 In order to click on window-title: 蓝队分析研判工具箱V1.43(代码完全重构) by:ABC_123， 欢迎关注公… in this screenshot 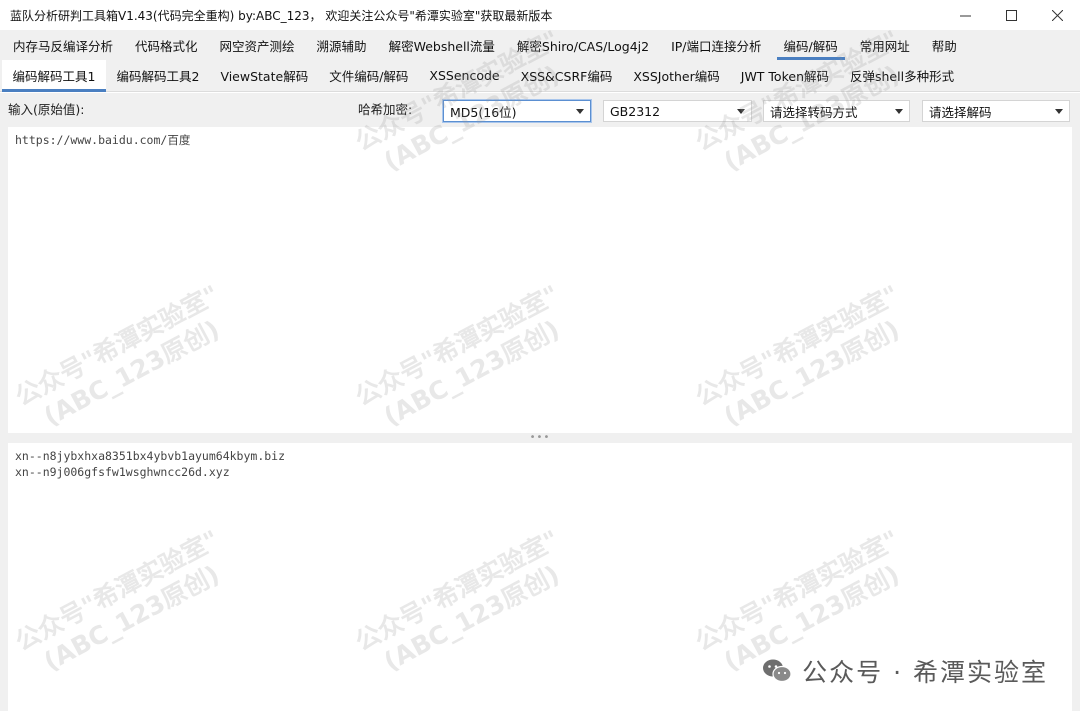, I will do `click(281, 15)`.